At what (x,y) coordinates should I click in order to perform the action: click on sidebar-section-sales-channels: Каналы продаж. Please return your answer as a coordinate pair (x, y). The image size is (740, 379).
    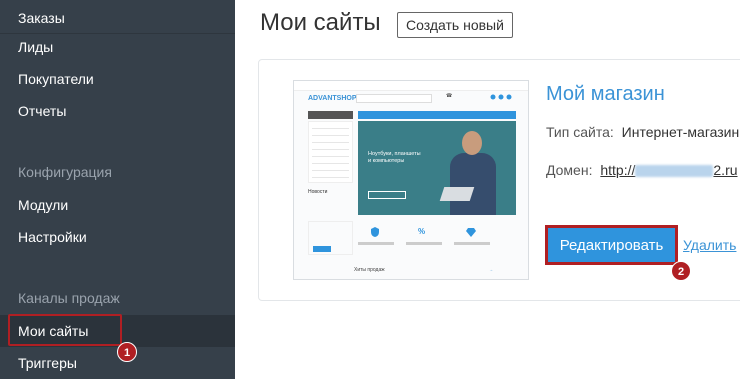
    Looking at the image, I should click on (69, 298).